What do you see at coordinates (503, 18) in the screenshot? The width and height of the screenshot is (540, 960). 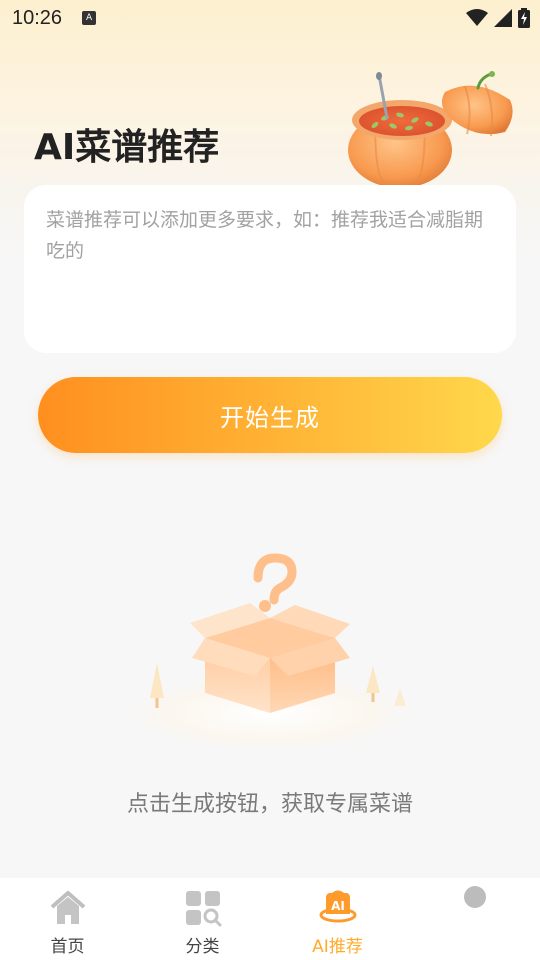 I see `signal-icon` at bounding box center [503, 18].